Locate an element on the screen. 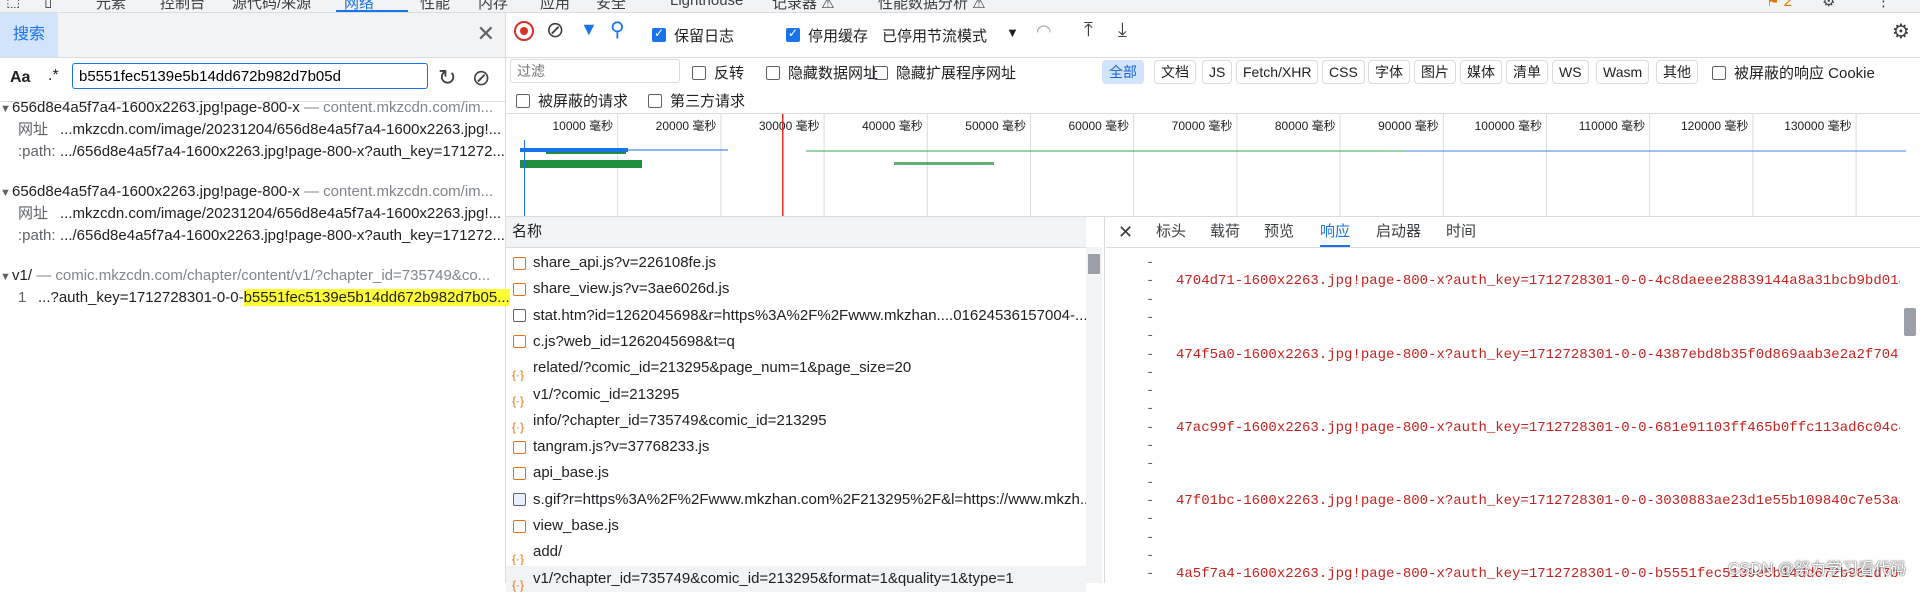 This screenshot has height=592, width=1920. type-filter-other: 其他 is located at coordinates (1677, 72).